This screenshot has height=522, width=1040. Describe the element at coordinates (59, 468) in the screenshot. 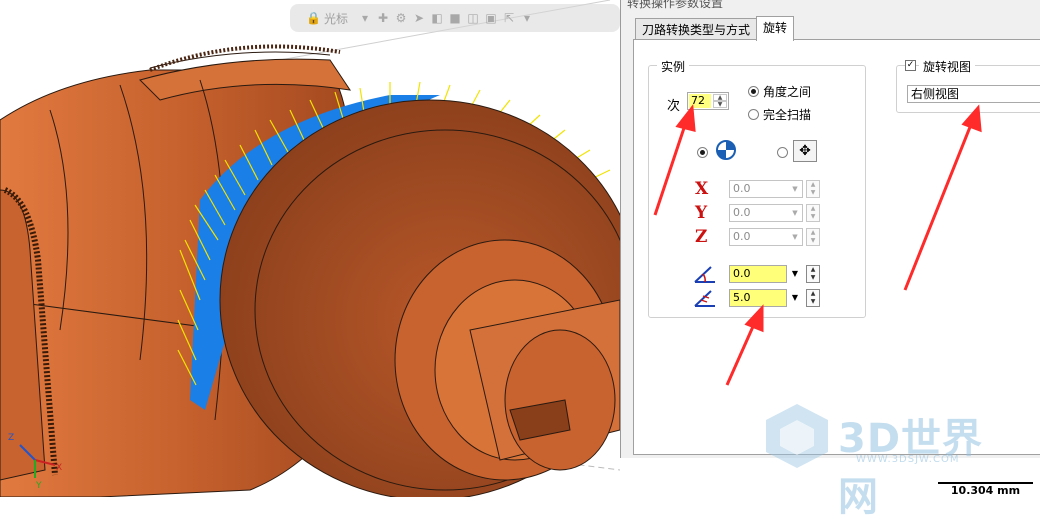

I see `svg-text: X` at that location.